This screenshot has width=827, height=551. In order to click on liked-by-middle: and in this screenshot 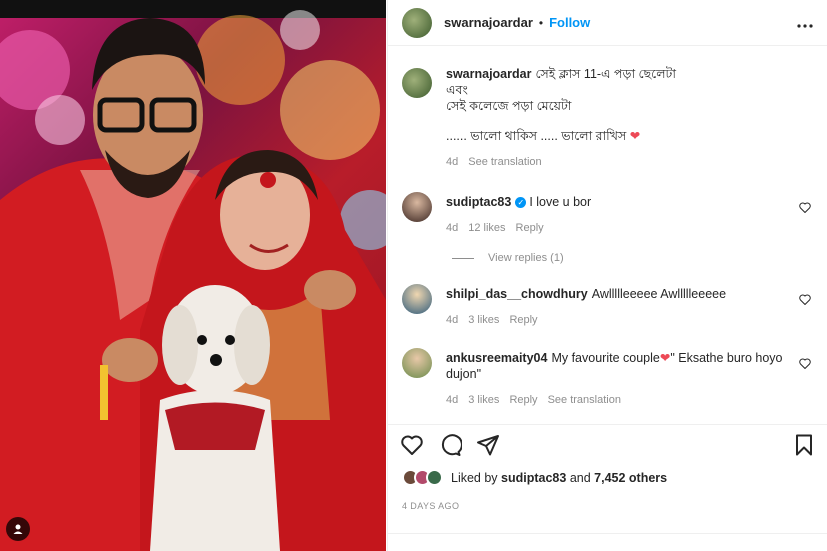, I will do `click(580, 477)`.